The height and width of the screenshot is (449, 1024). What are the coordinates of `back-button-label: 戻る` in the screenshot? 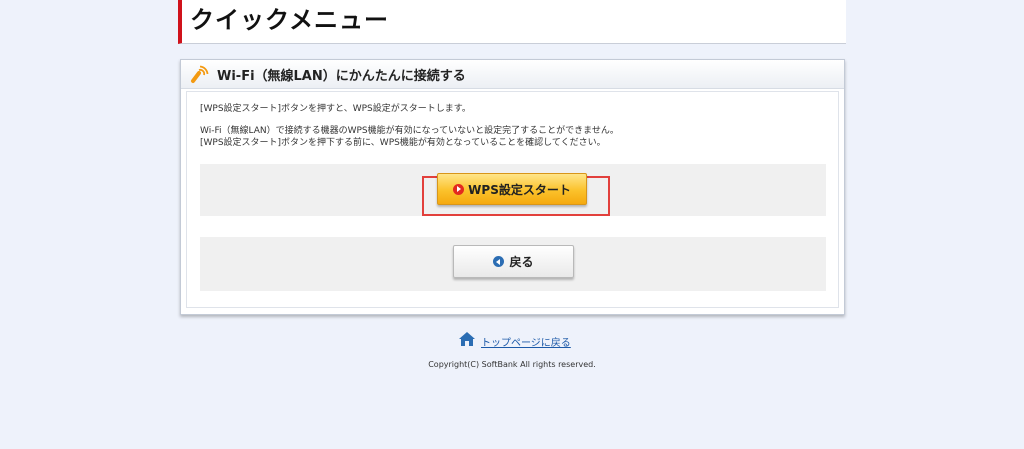 It's located at (521, 262).